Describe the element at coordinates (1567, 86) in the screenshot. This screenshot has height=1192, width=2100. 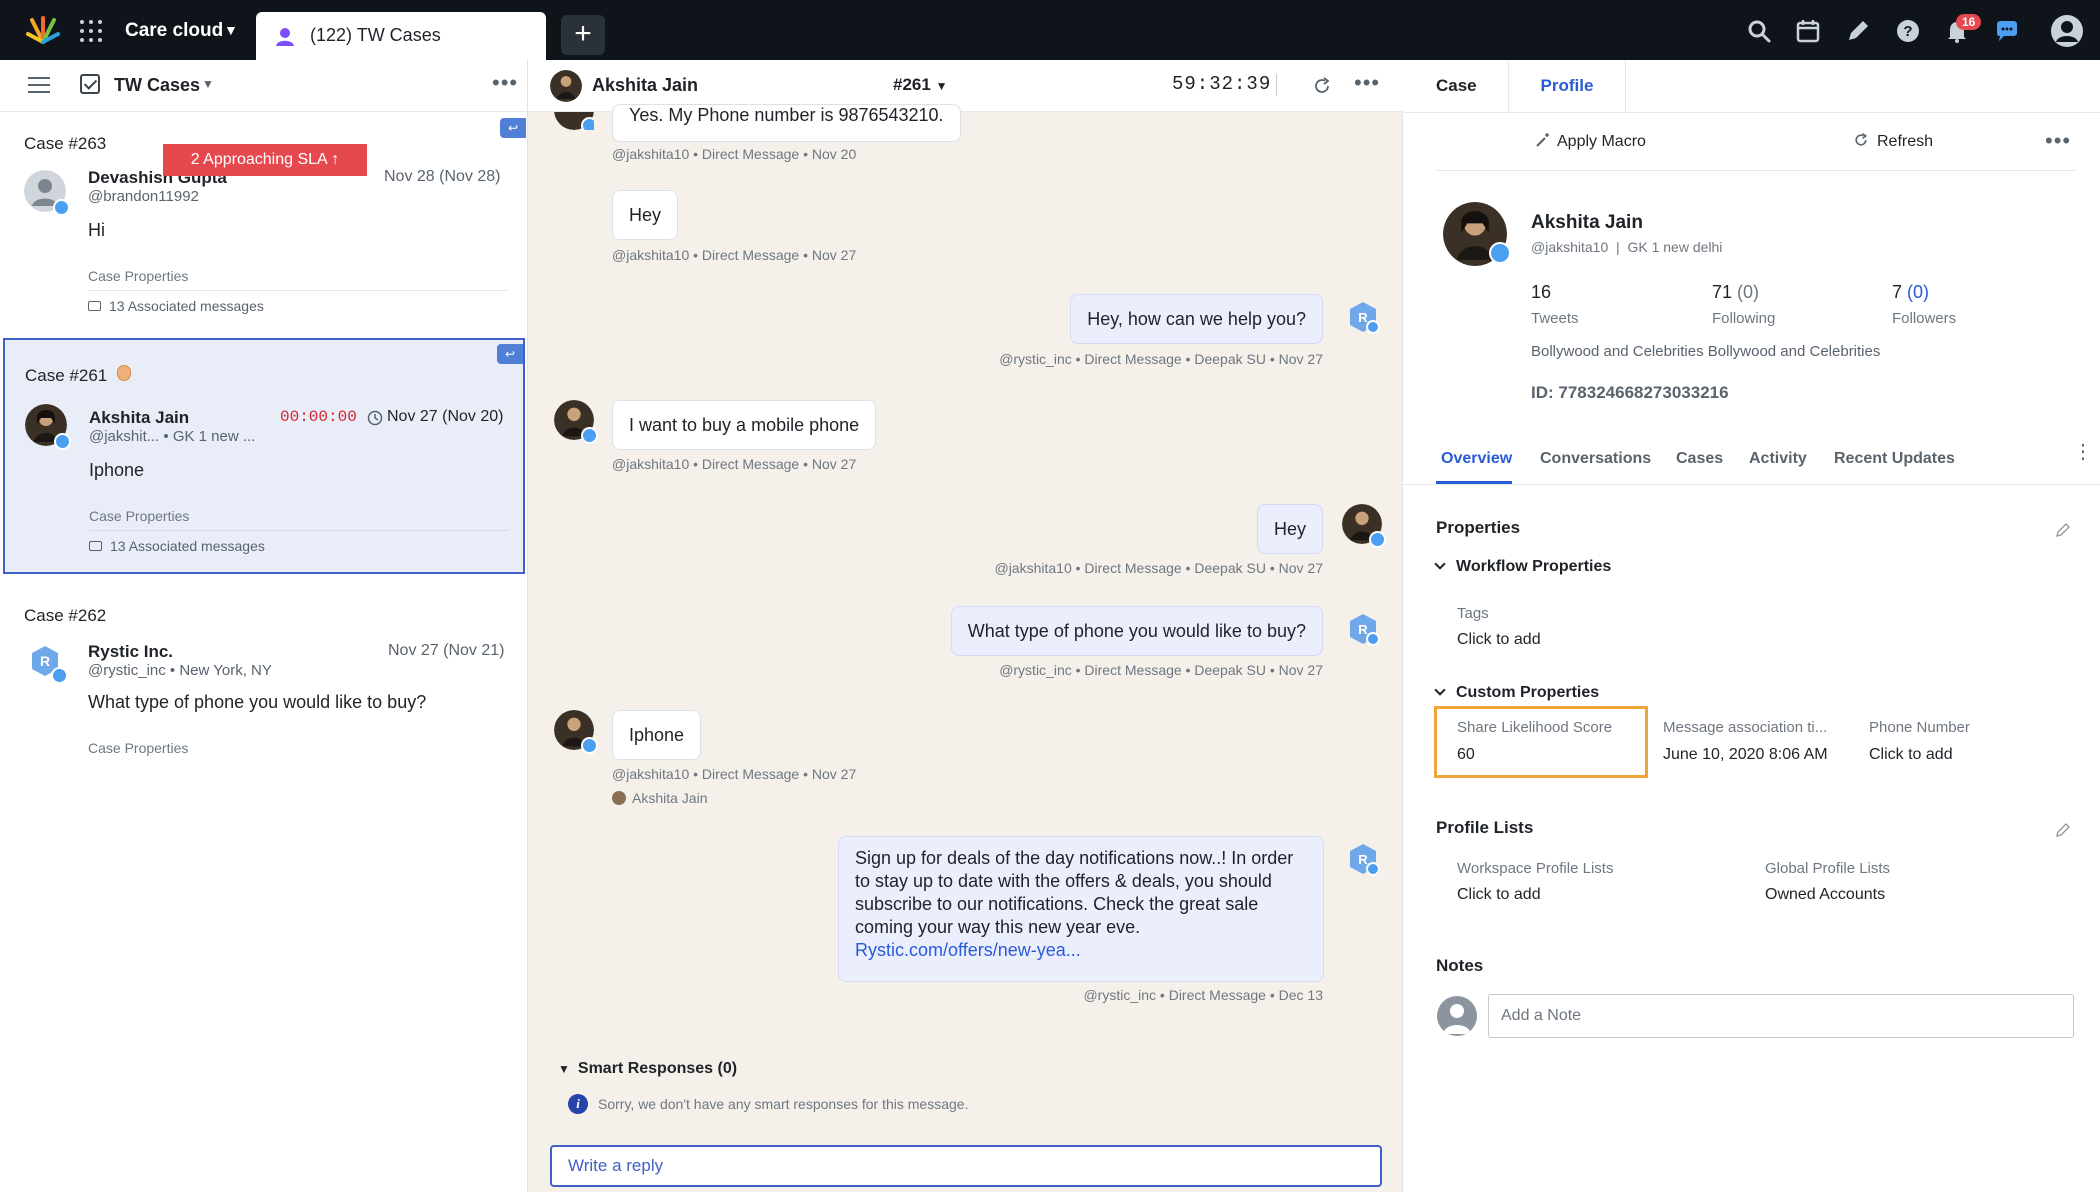
I see `tab-profile: Profile` at that location.